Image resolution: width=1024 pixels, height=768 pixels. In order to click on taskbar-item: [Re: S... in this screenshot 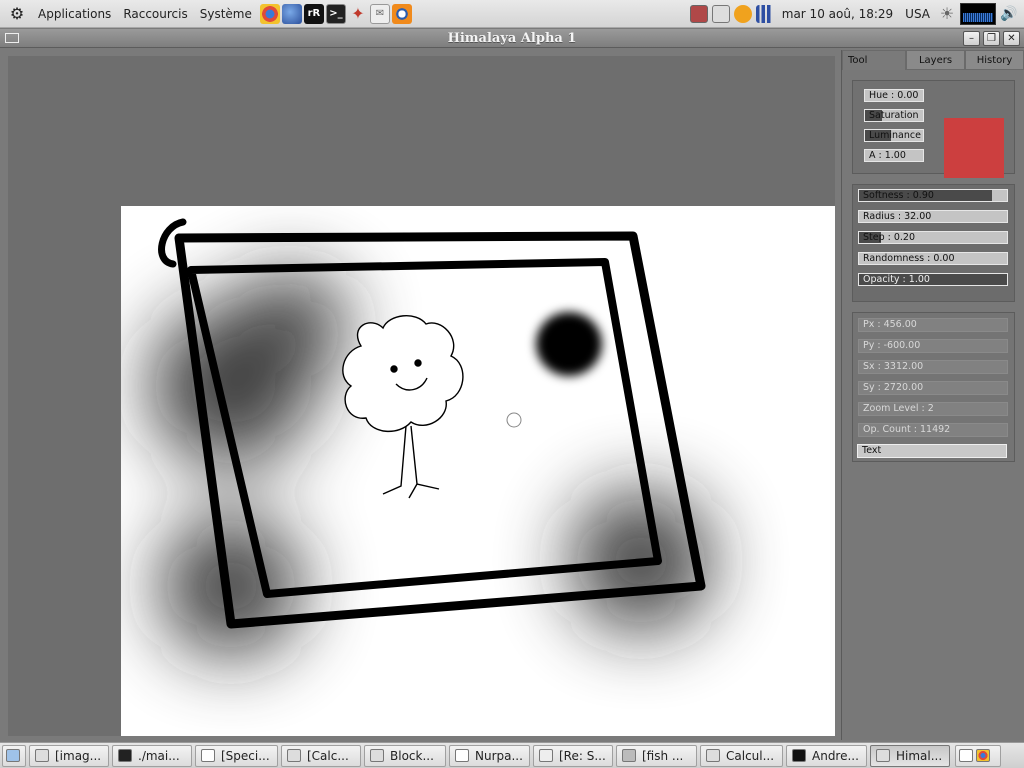, I will do `click(573, 755)`.